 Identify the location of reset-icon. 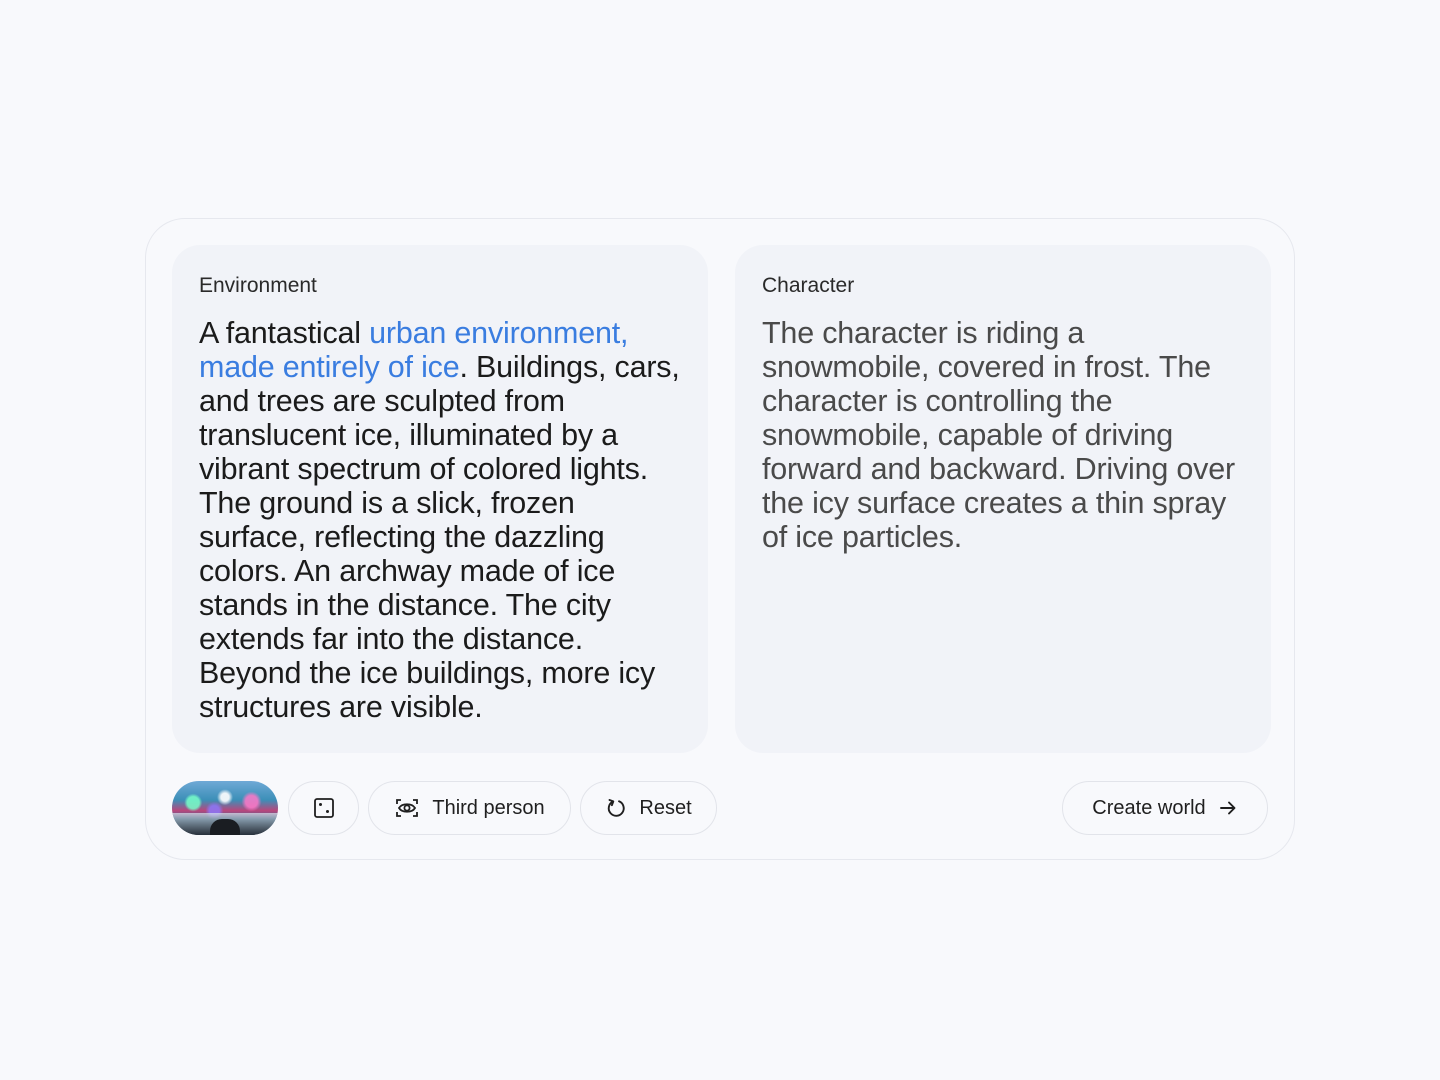
(616, 808).